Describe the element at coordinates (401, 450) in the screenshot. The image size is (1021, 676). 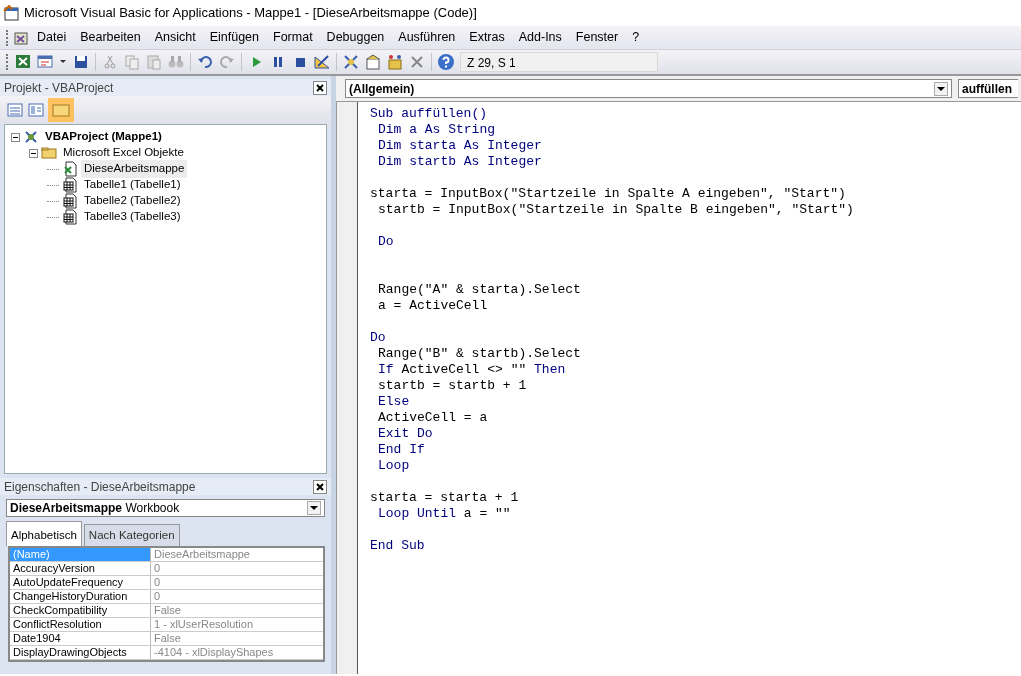
I see `code-line: End If` at that location.